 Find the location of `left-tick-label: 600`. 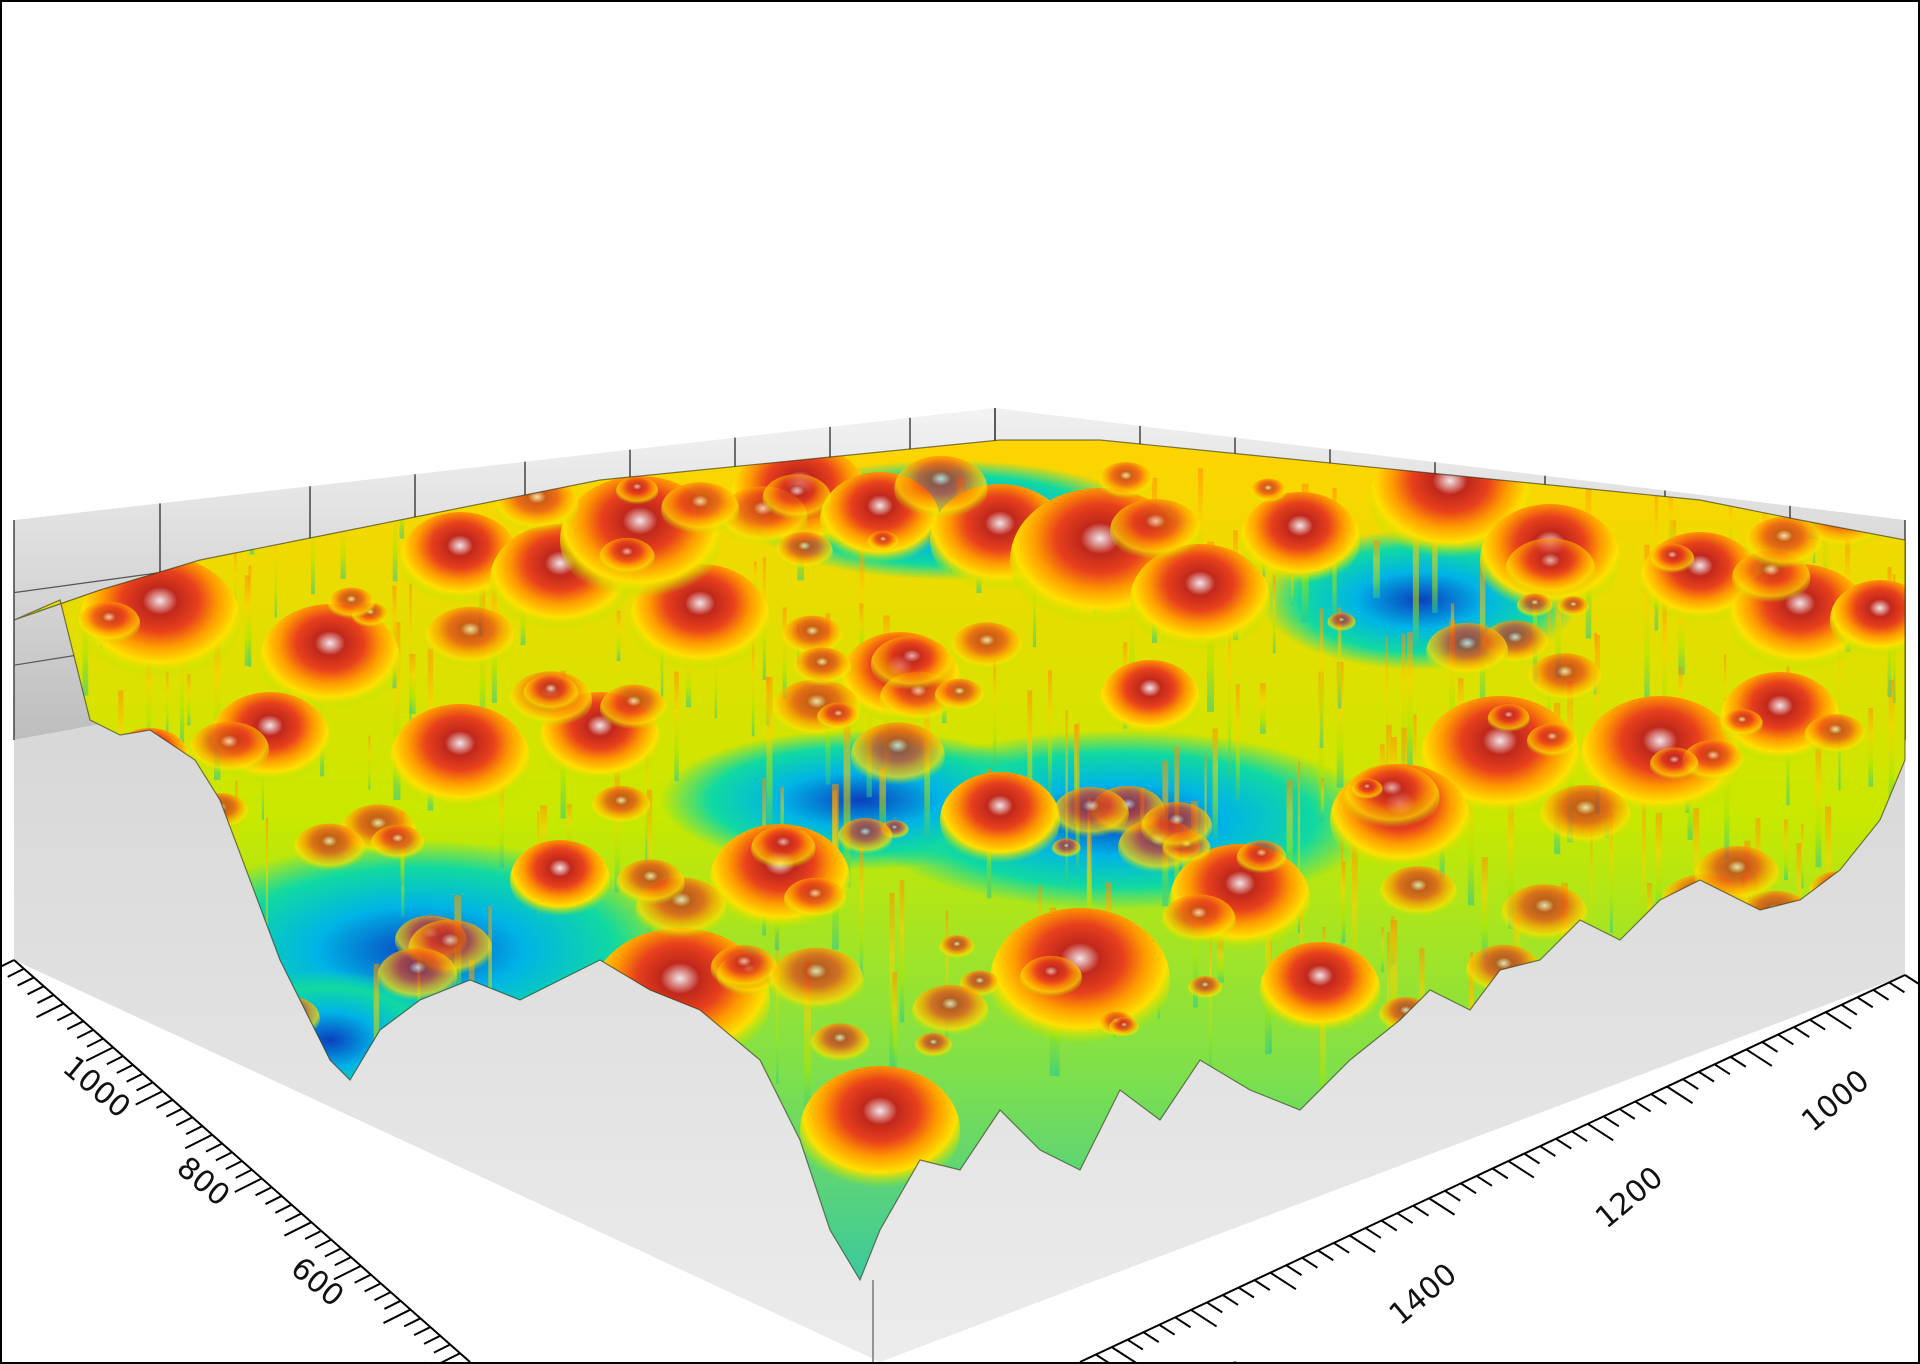

left-tick-label: 600 is located at coordinates (317, 1283).